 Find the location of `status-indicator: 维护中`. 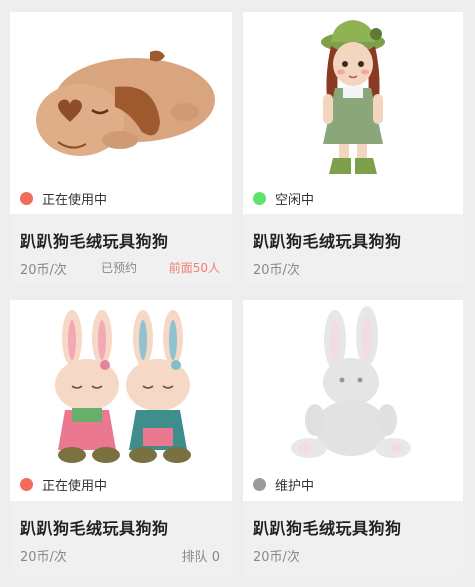

status-indicator: 维护中 is located at coordinates (283, 484).